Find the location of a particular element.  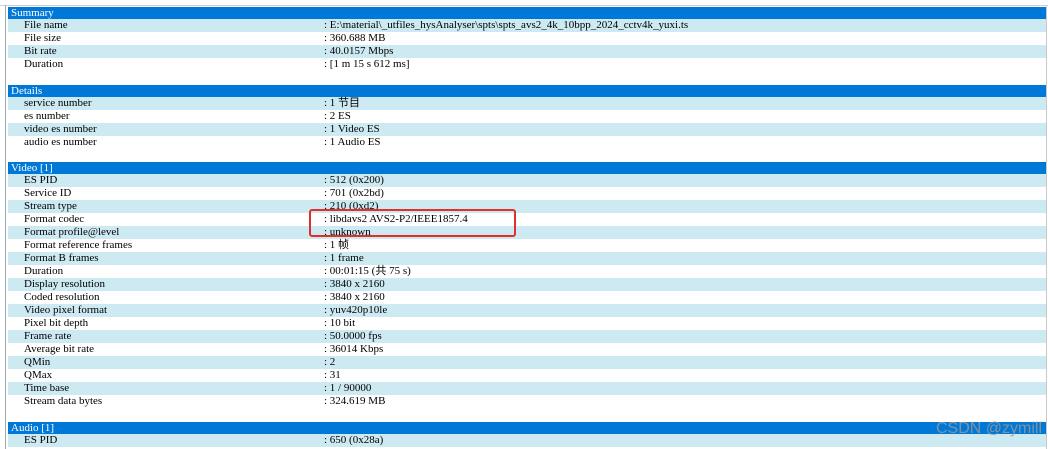

info-value: : 512 (0x200) is located at coordinates (354, 180).